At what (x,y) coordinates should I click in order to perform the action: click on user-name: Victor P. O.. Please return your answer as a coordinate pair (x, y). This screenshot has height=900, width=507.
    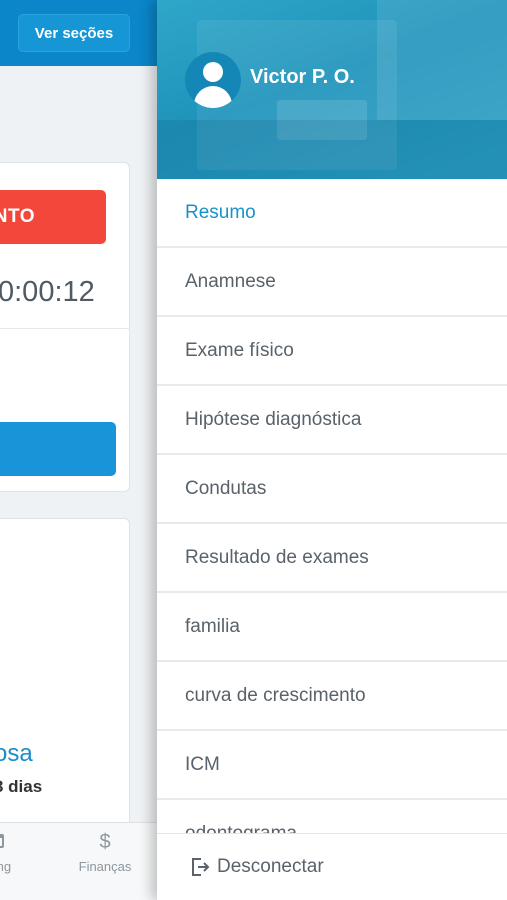
    Looking at the image, I should click on (302, 77).